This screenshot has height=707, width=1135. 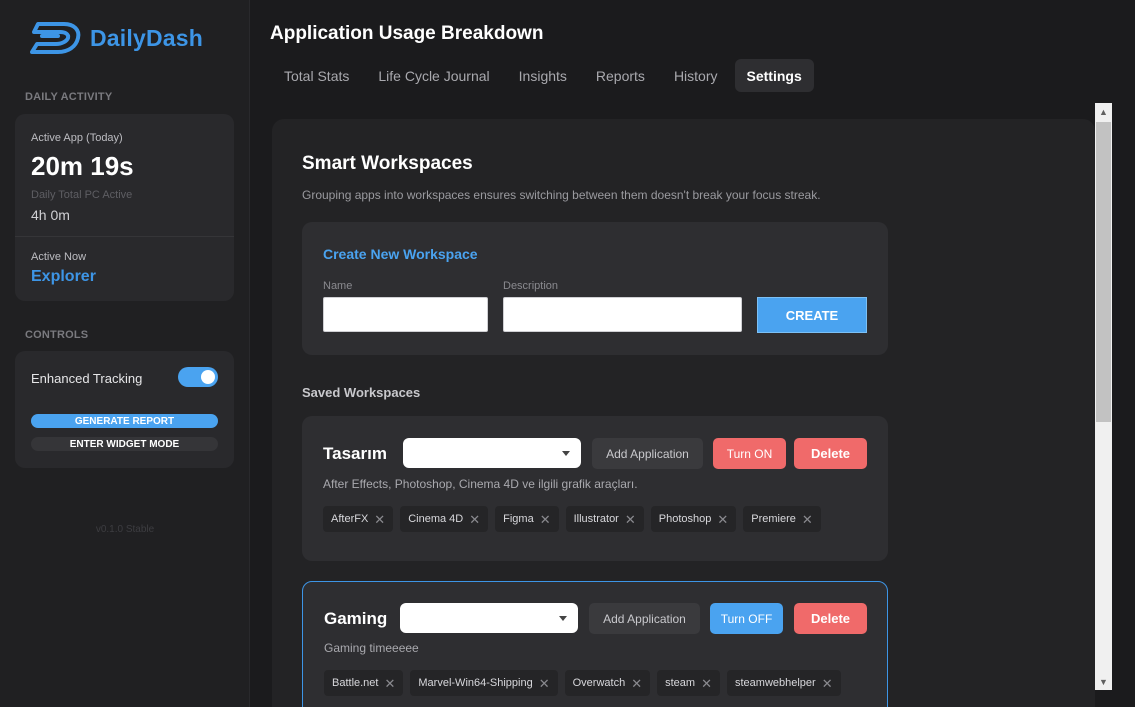 What do you see at coordinates (77, 138) in the screenshot?
I see `active-app-label: Active App (Today)` at bounding box center [77, 138].